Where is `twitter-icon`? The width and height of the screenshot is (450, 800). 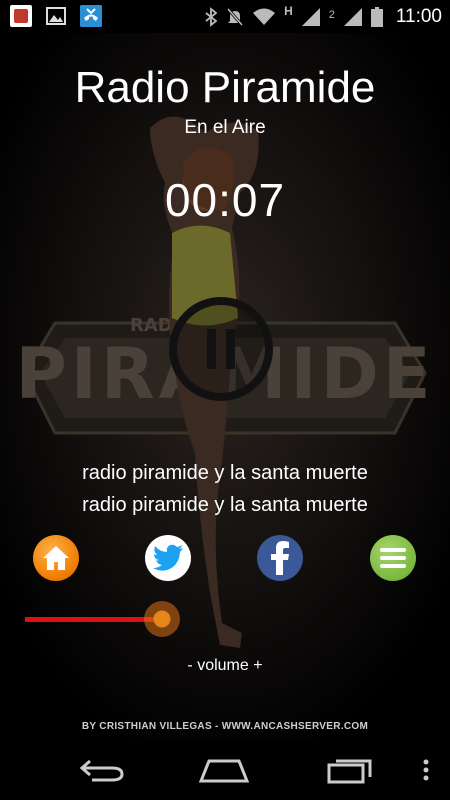
twitter-icon is located at coordinates (168, 557).